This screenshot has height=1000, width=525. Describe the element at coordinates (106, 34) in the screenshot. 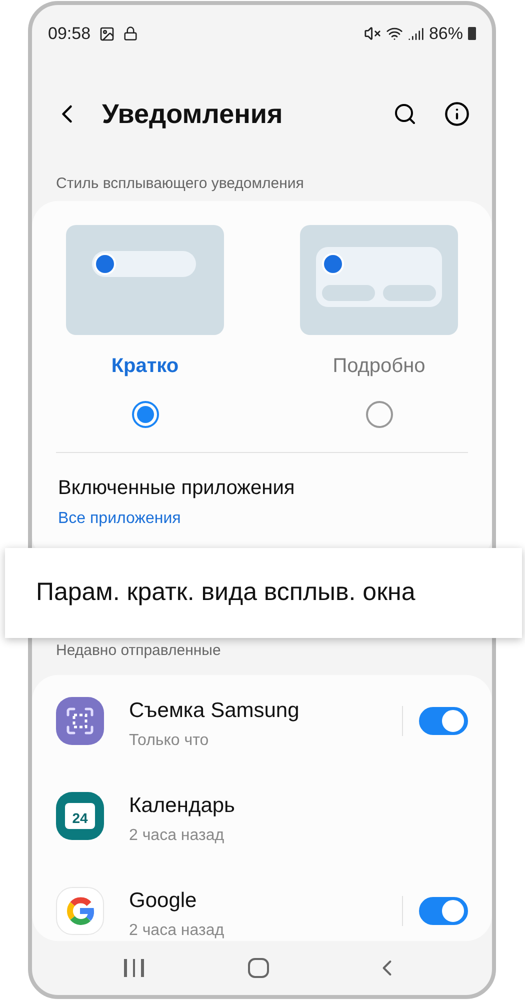

I see `image-icon` at that location.